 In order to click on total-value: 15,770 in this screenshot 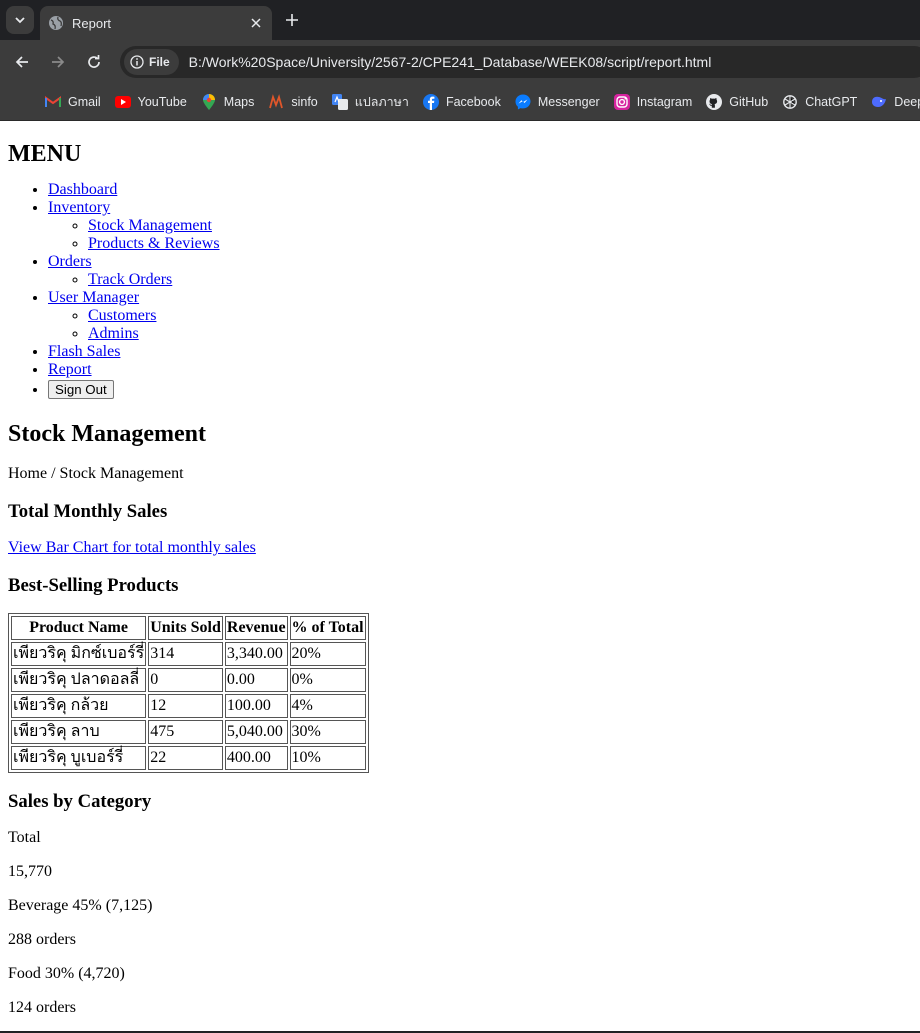, I will do `click(30, 871)`.